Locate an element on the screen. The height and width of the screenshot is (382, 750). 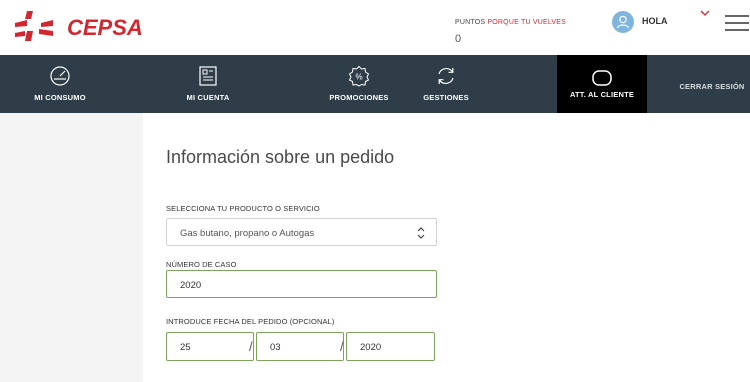
nav-label: ATT. AL CLIENTE is located at coordinates (602, 94).